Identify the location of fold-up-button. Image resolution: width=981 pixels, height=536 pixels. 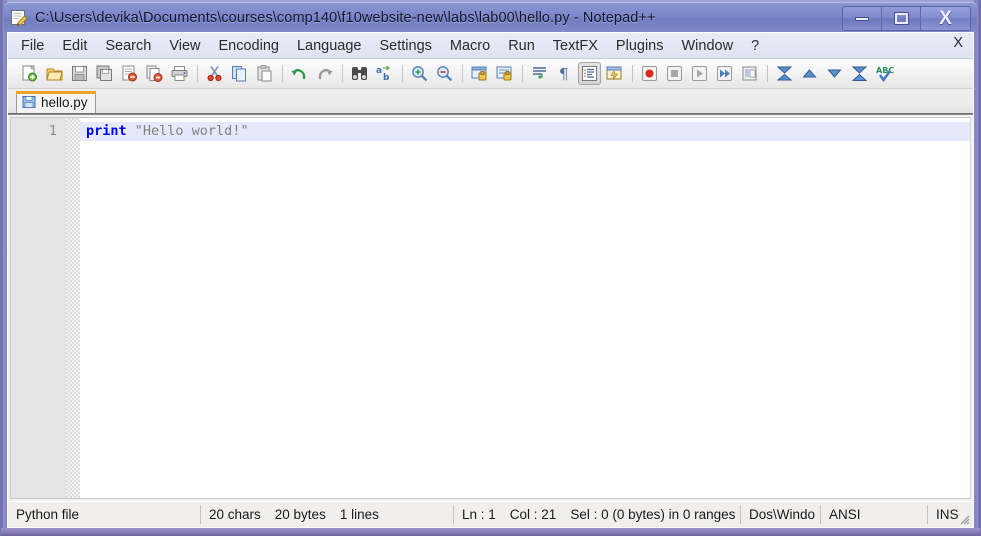
(809, 73).